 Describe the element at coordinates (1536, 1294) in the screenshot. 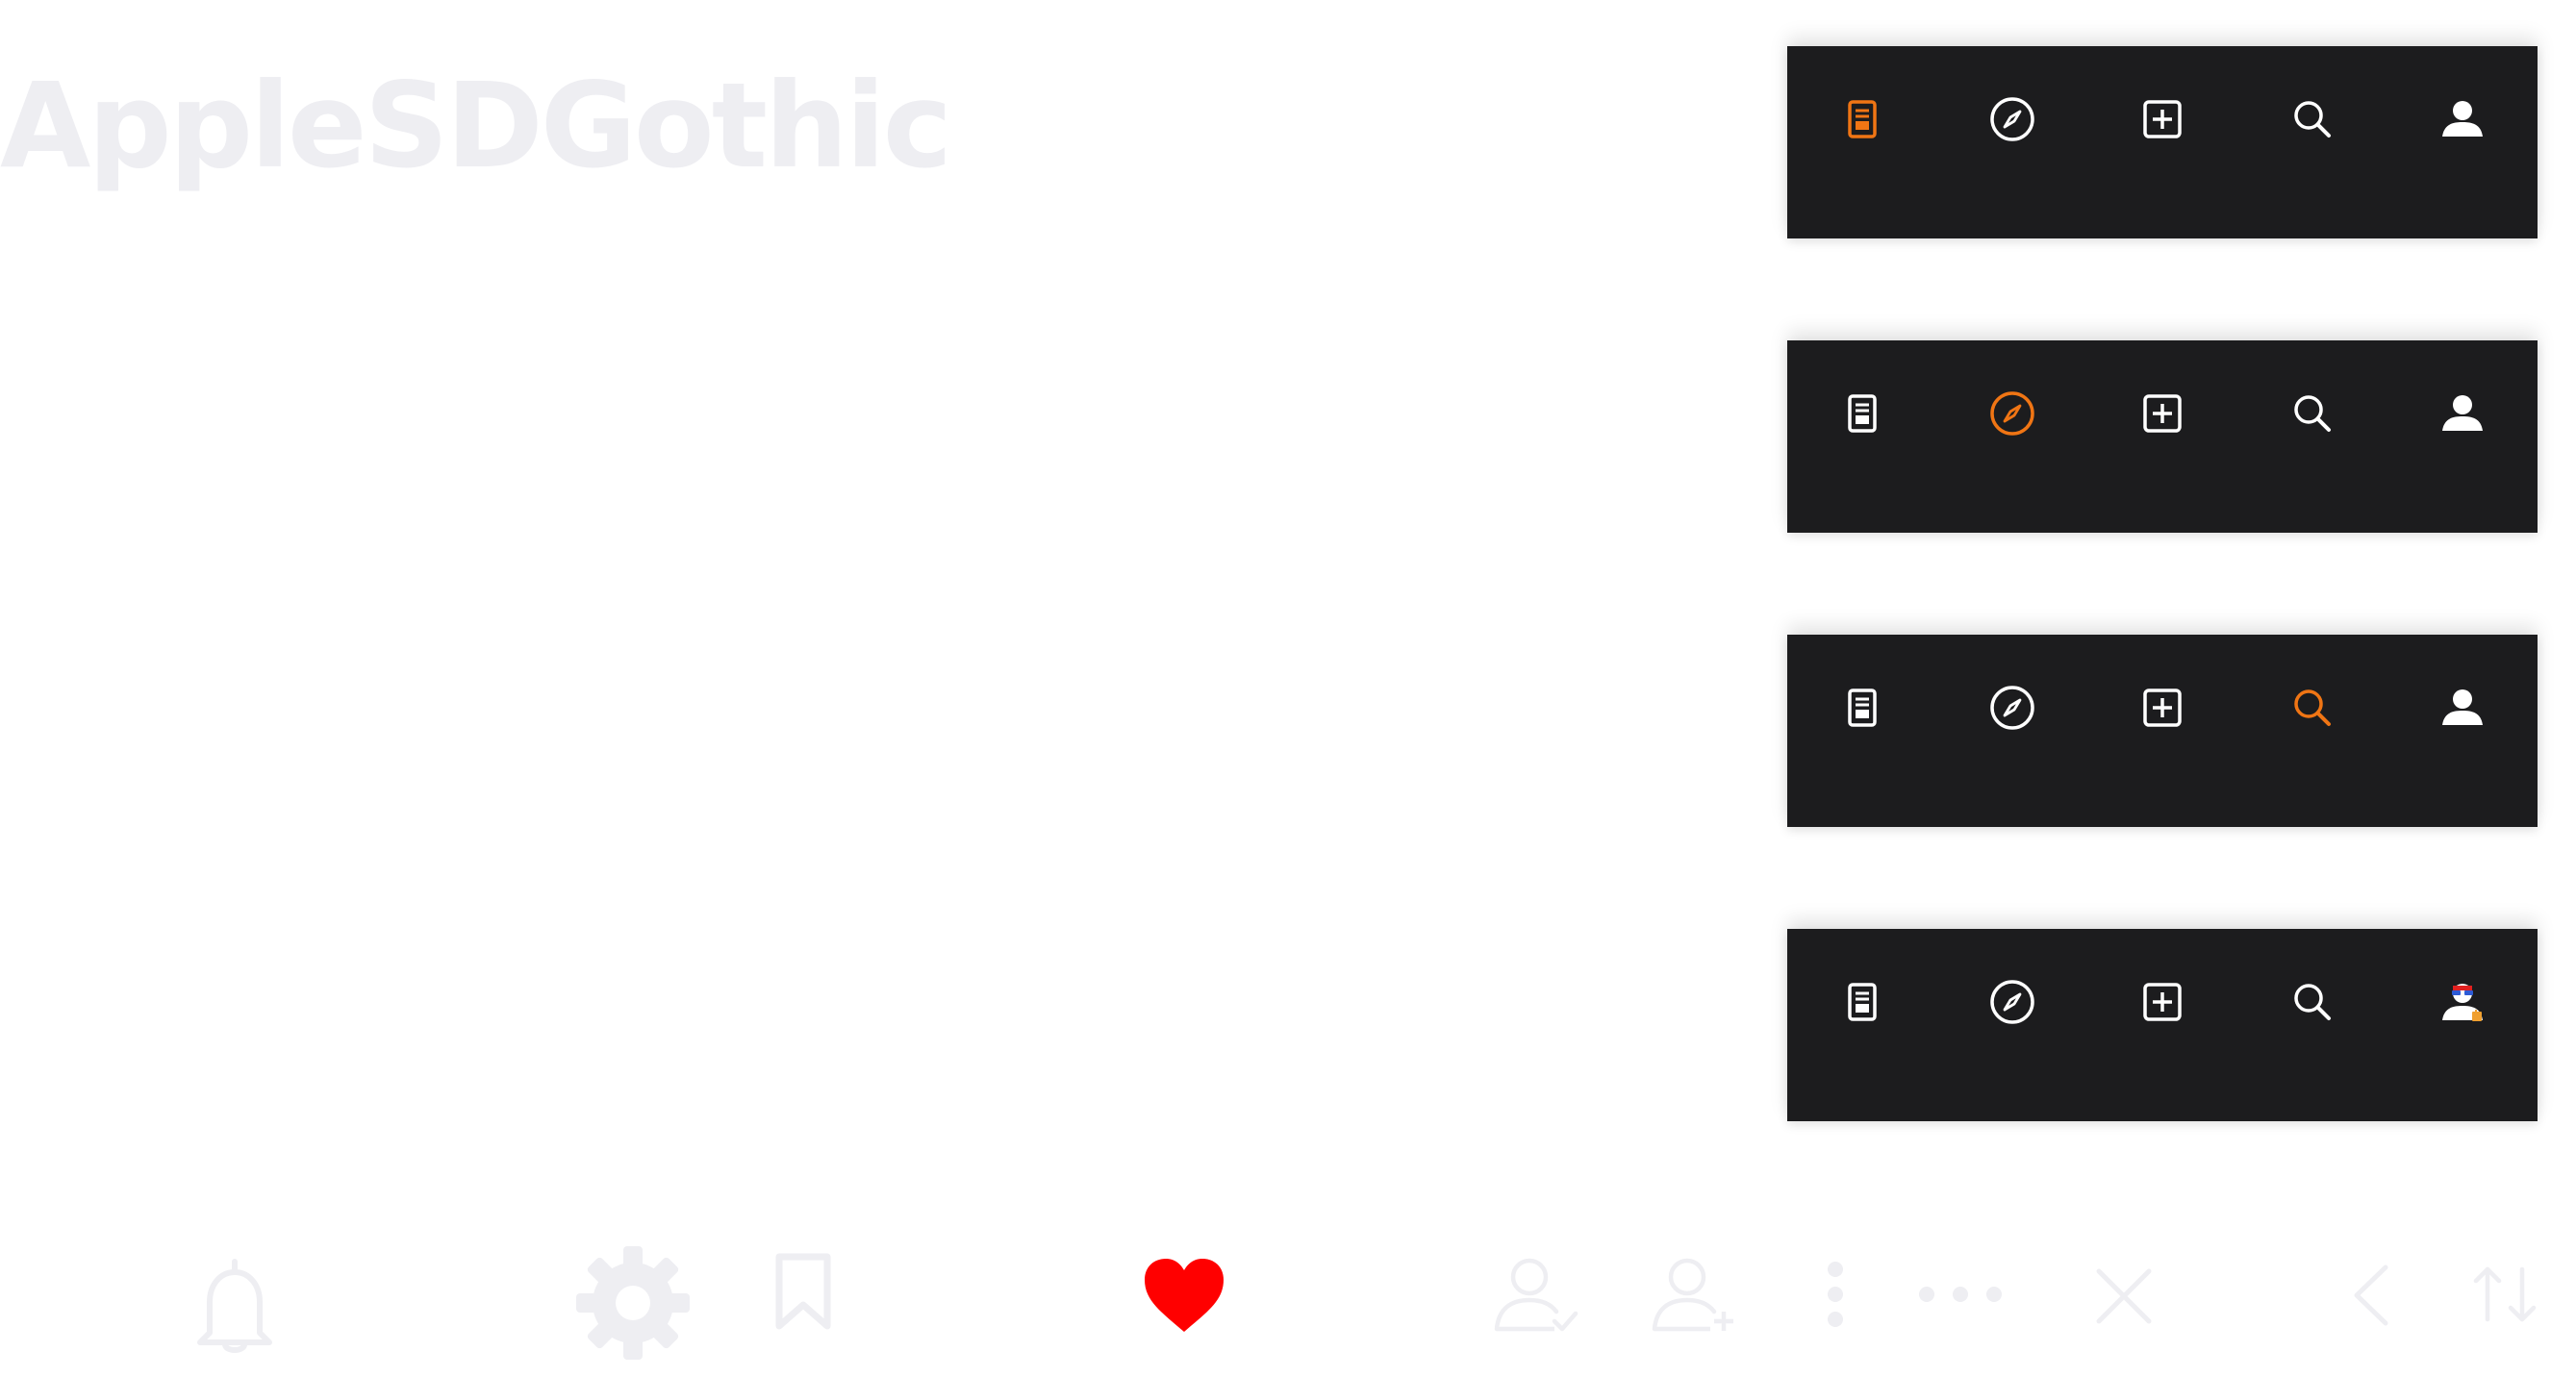

I see `user-check-icon` at that location.